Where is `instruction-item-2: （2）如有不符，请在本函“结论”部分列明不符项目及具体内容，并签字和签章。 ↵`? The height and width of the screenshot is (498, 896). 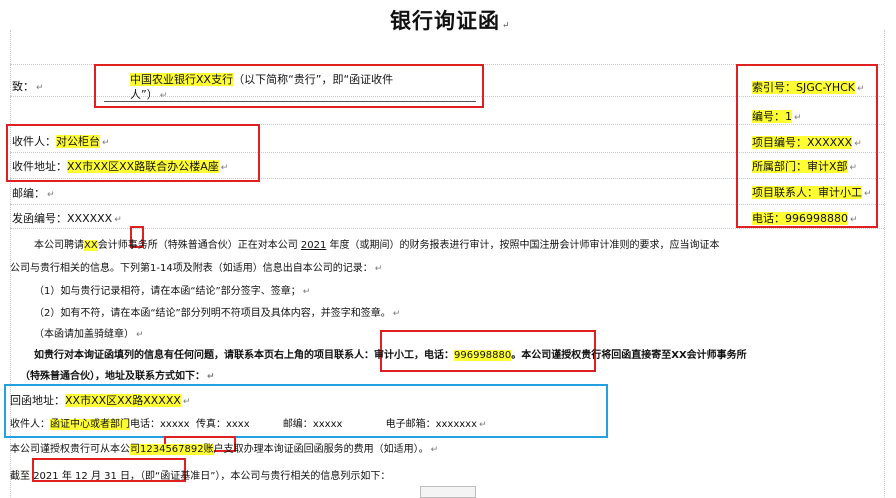 instruction-item-2: （2）如有不符，请在本函“结论”部分列明不符项目及具体内容，并签字和签章。 ↵ is located at coordinates (217, 313).